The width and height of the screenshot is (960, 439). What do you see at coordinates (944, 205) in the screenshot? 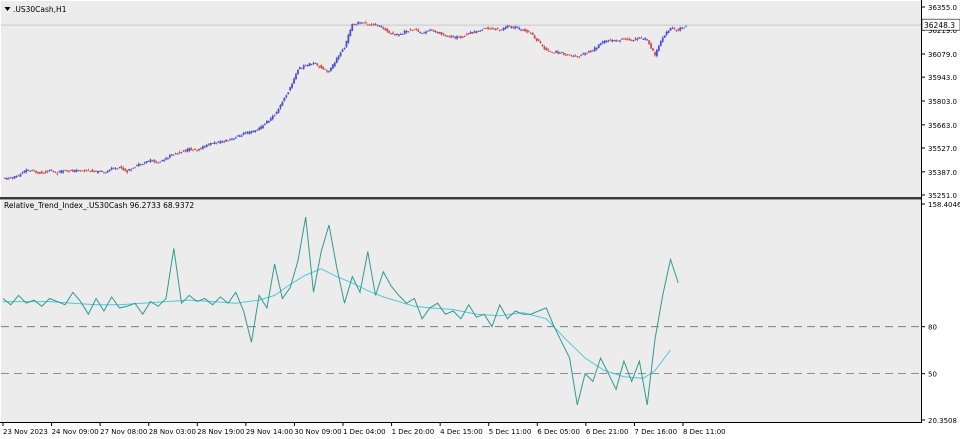
I see `indicator-tick-label: 158.4046` at bounding box center [944, 205].